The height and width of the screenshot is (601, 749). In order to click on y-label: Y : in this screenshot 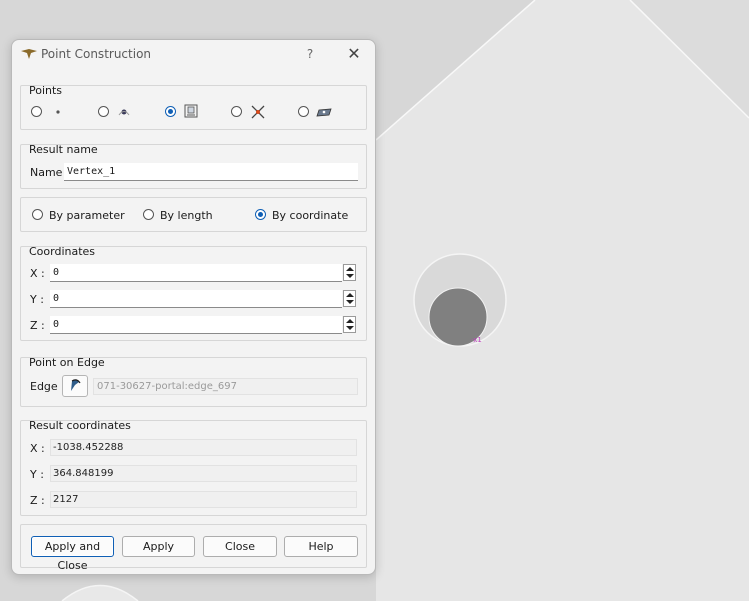, I will do `click(37, 299)`.